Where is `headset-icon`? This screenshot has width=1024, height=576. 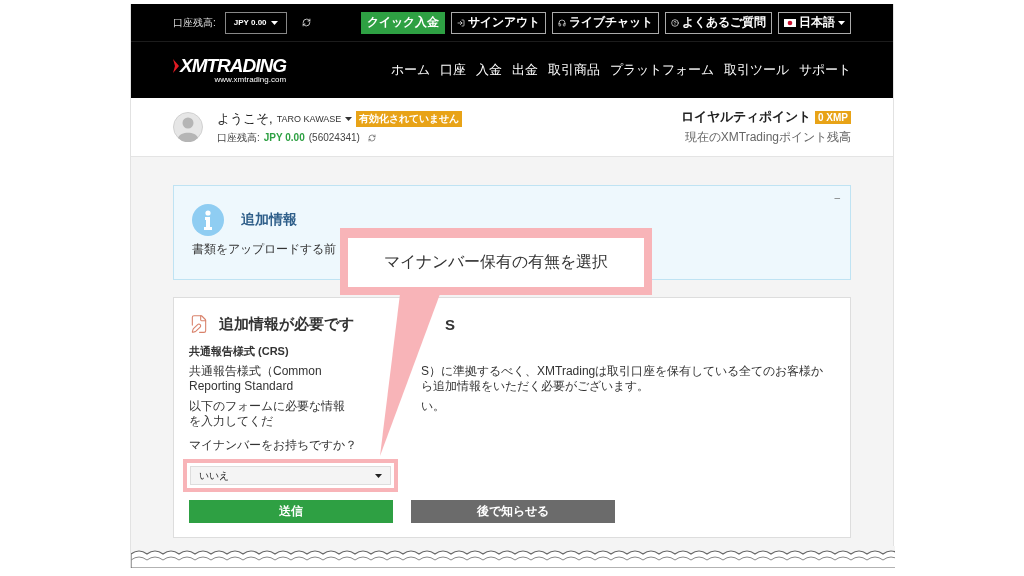 headset-icon is located at coordinates (562, 22).